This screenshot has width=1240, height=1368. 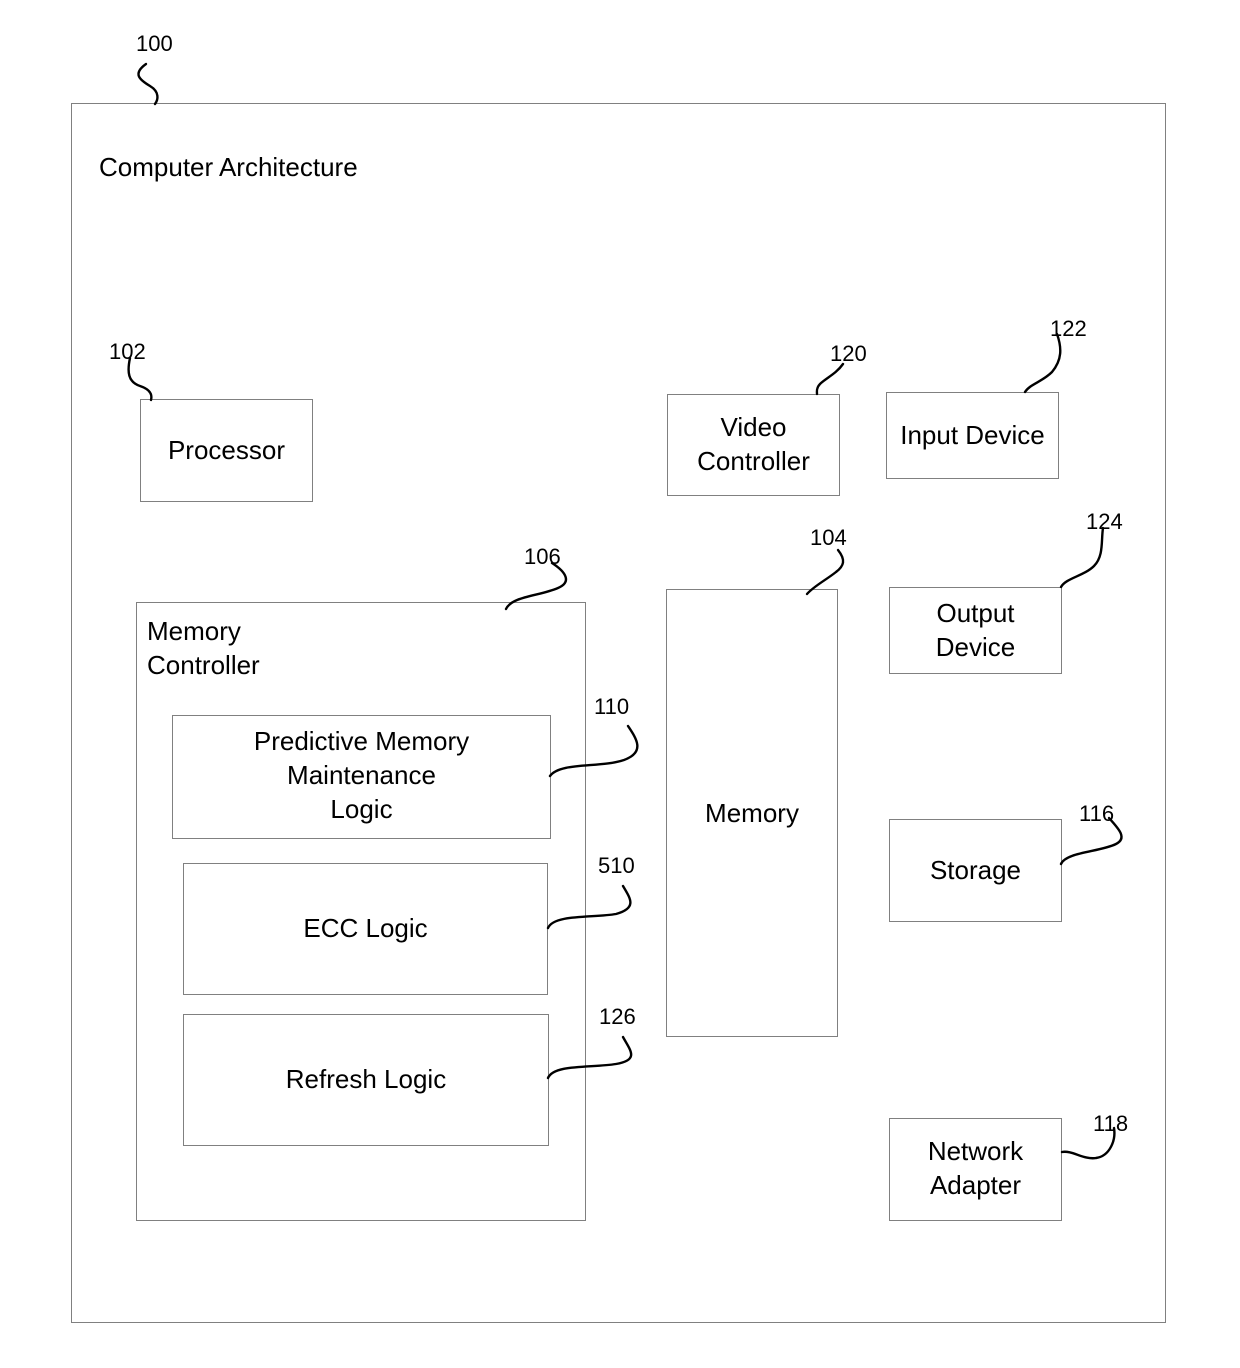 I want to click on ref-106: 106, so click(x=542, y=556).